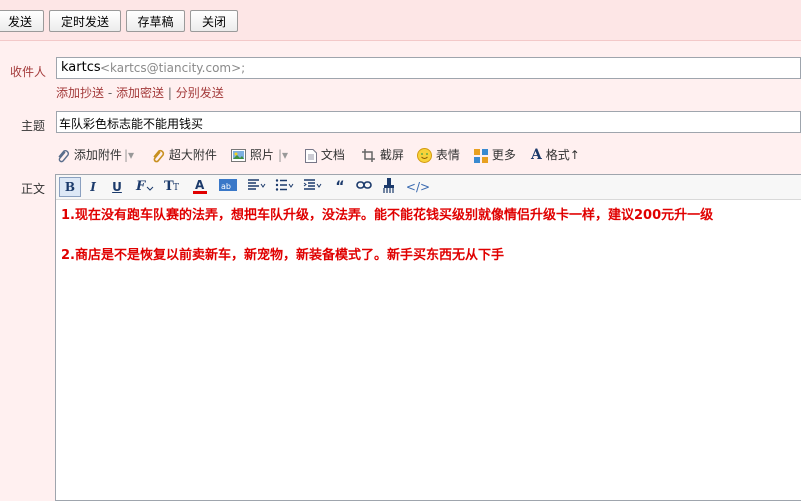 The width and height of the screenshot is (801, 501). What do you see at coordinates (140, 185) in the screenshot?
I see `svg-text: F` at bounding box center [140, 185].